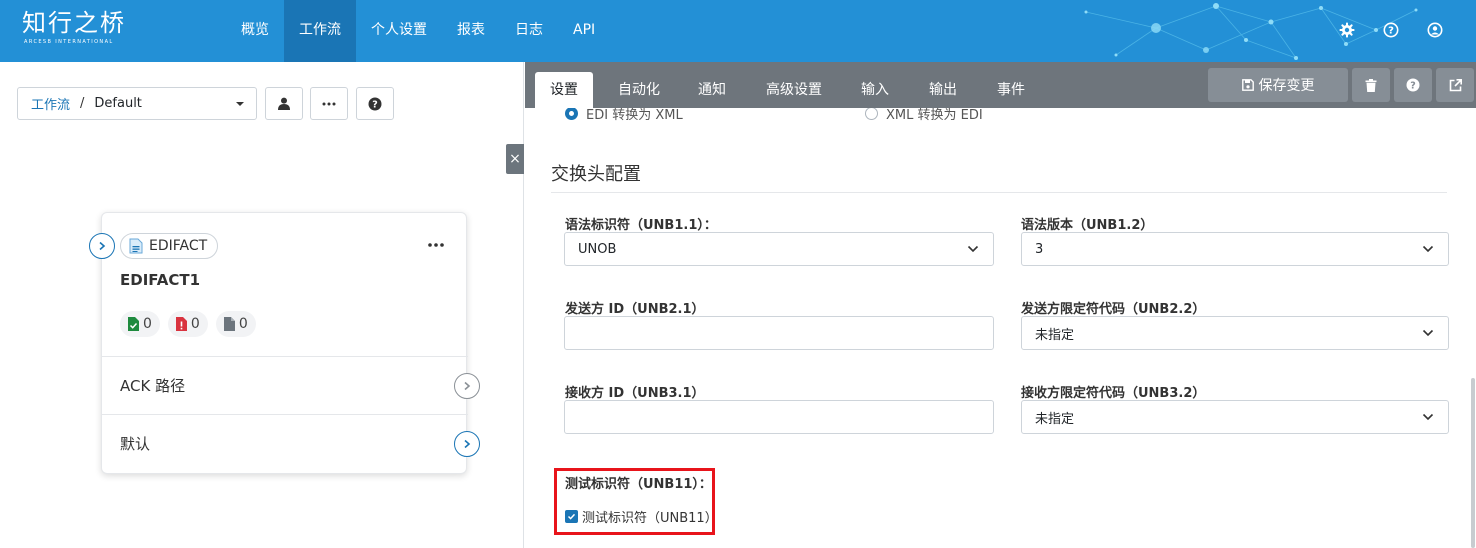  Describe the element at coordinates (235, 324) in the screenshot. I see `pending-counter: 0` at that location.